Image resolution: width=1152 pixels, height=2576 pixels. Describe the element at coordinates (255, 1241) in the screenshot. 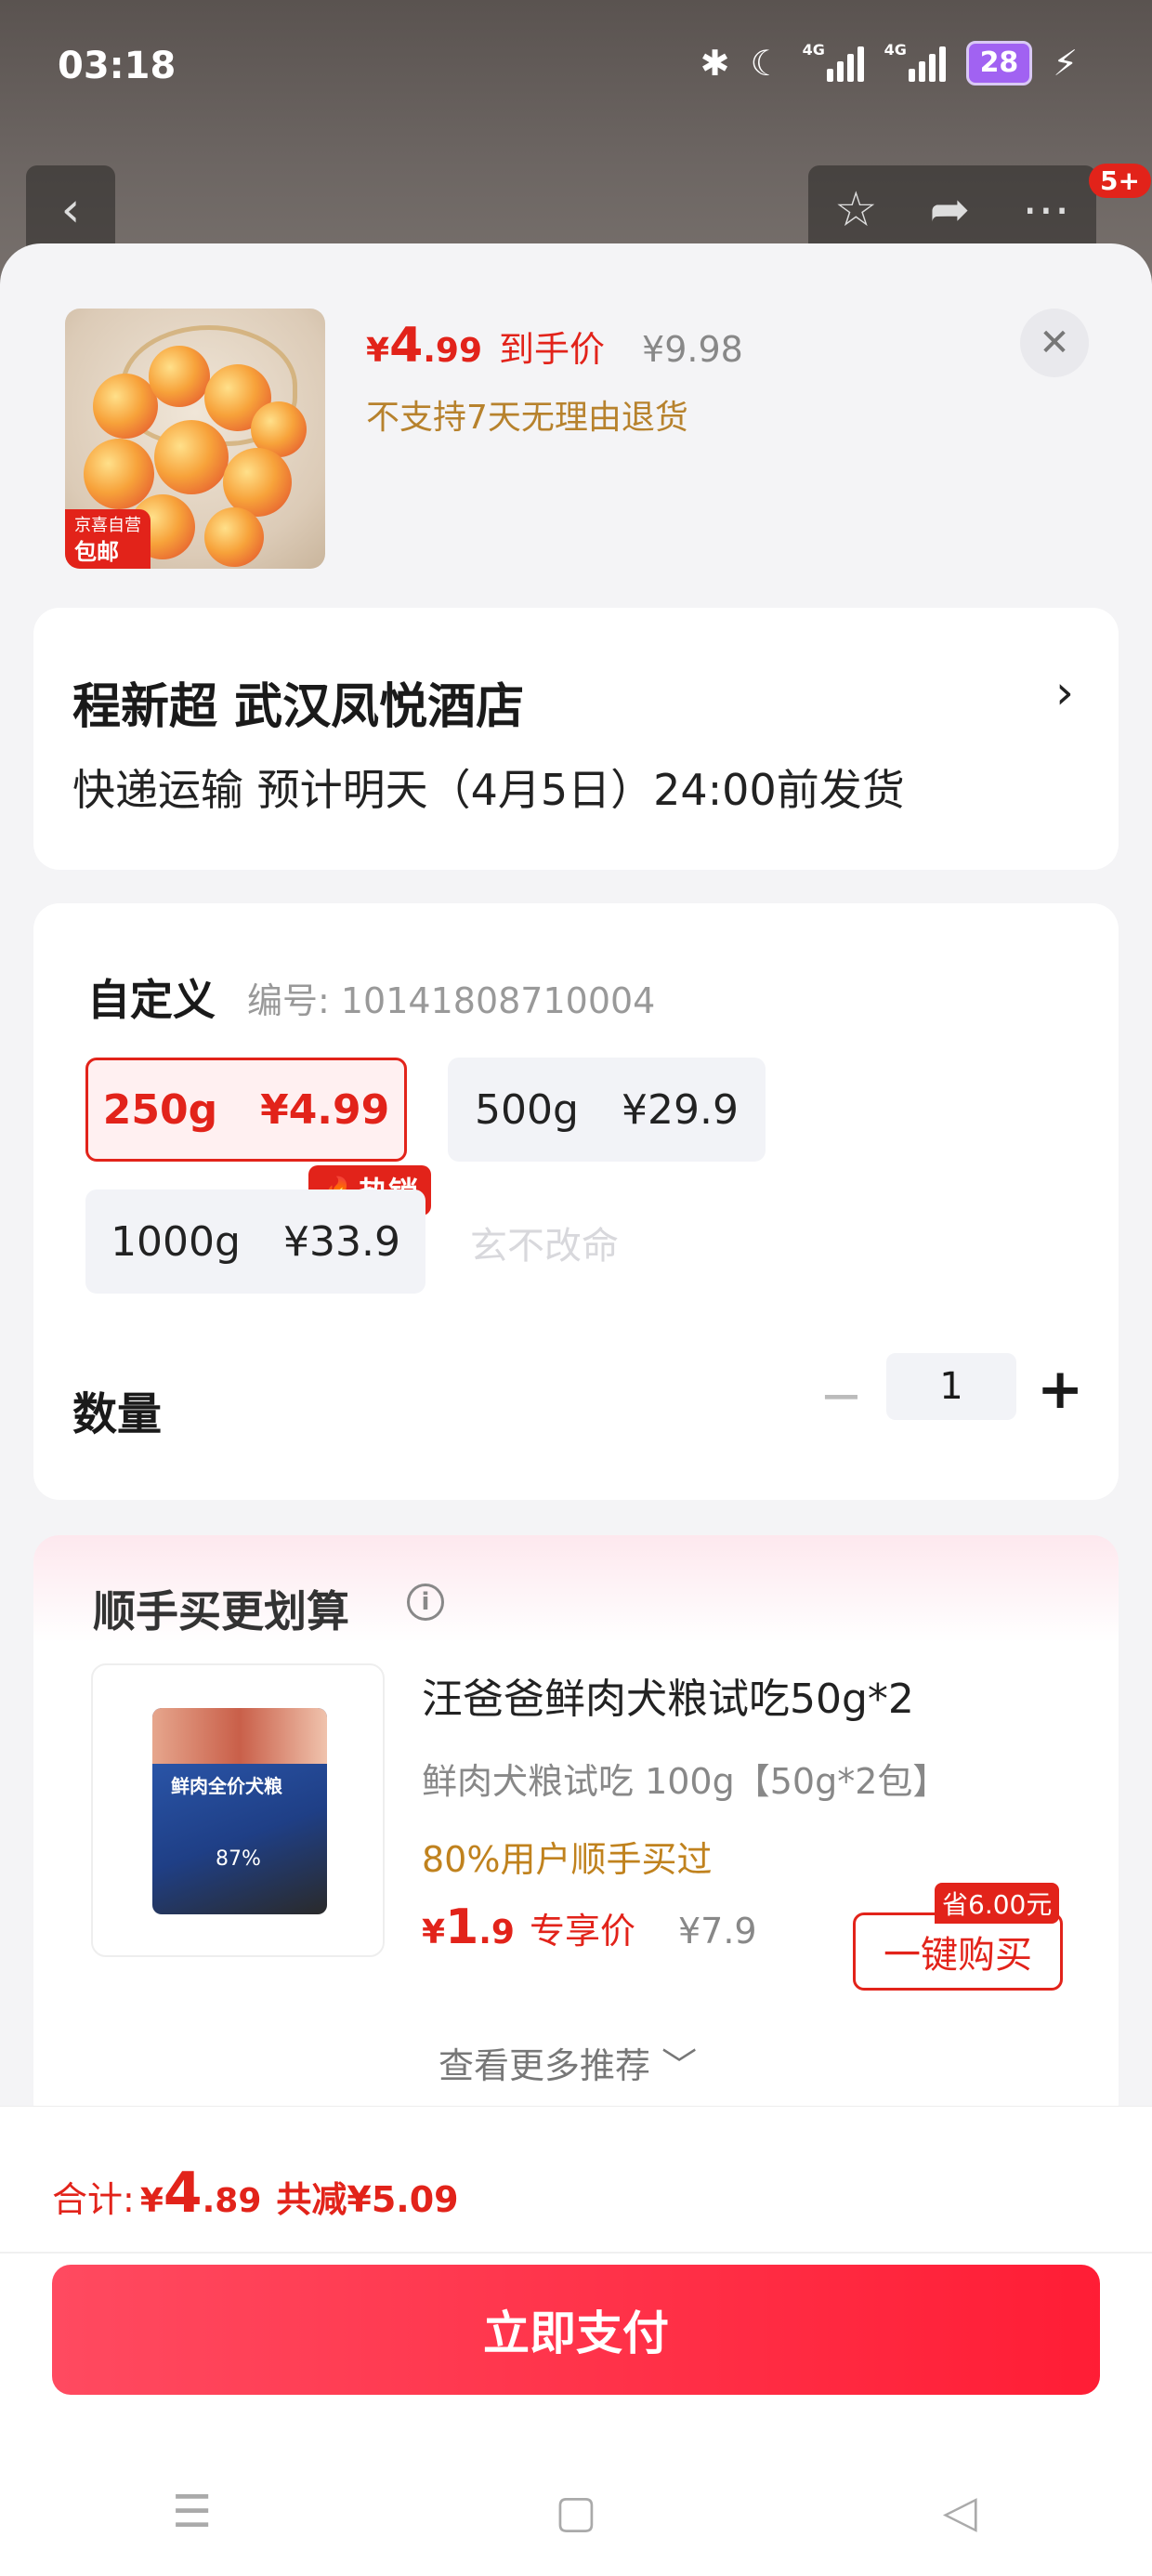

I see `spec-option-1000g: 1000g ¥33.9` at that location.